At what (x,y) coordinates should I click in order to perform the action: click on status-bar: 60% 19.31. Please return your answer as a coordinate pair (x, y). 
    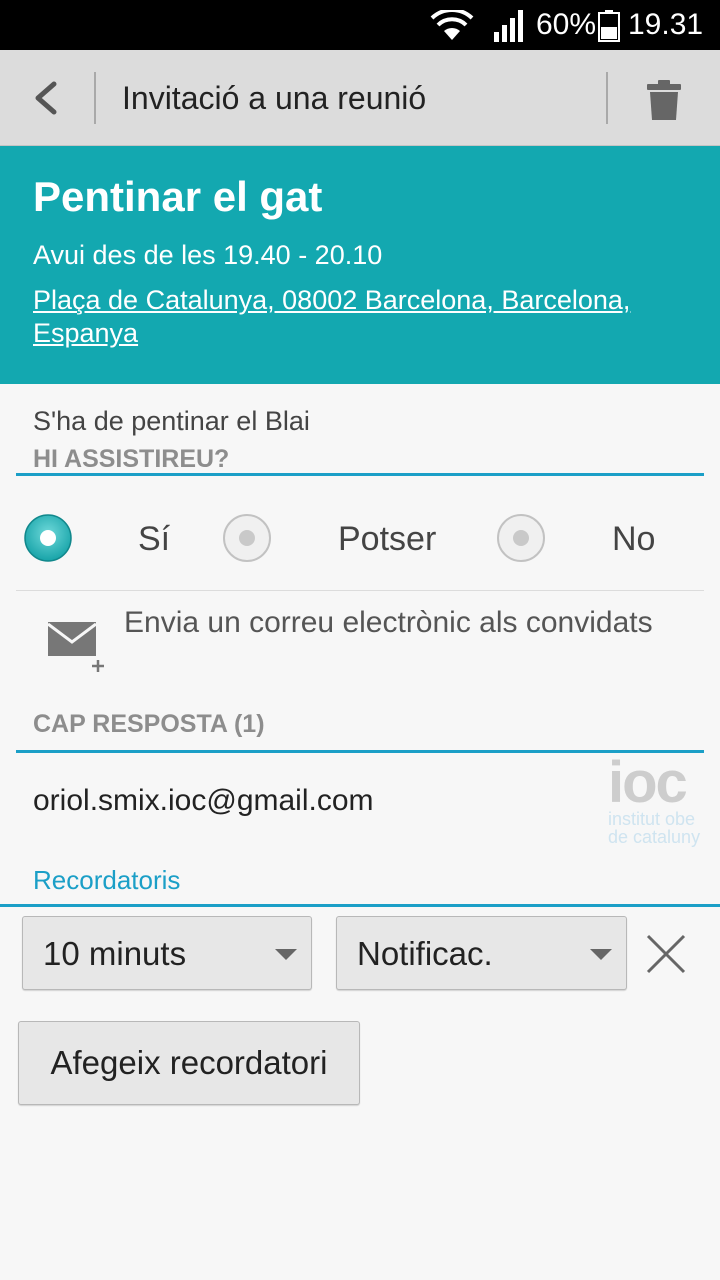
    Looking at the image, I should click on (360, 25).